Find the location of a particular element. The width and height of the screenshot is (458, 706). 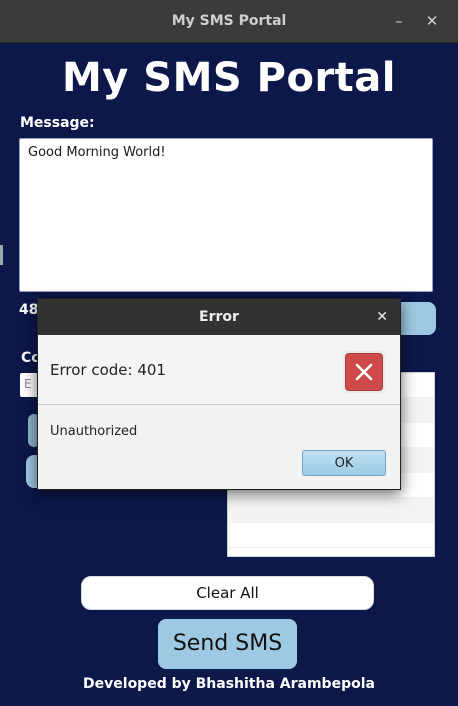

left-edge-marker is located at coordinates (1, 255).